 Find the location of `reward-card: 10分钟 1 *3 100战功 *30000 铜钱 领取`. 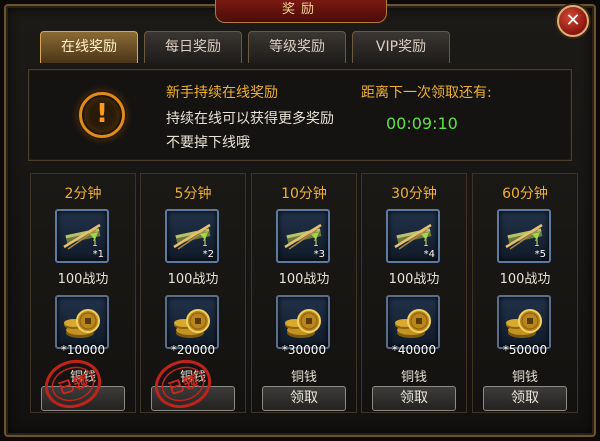

reward-card: 10分钟 1 *3 100战功 *30000 铜钱 领取 is located at coordinates (304, 293).